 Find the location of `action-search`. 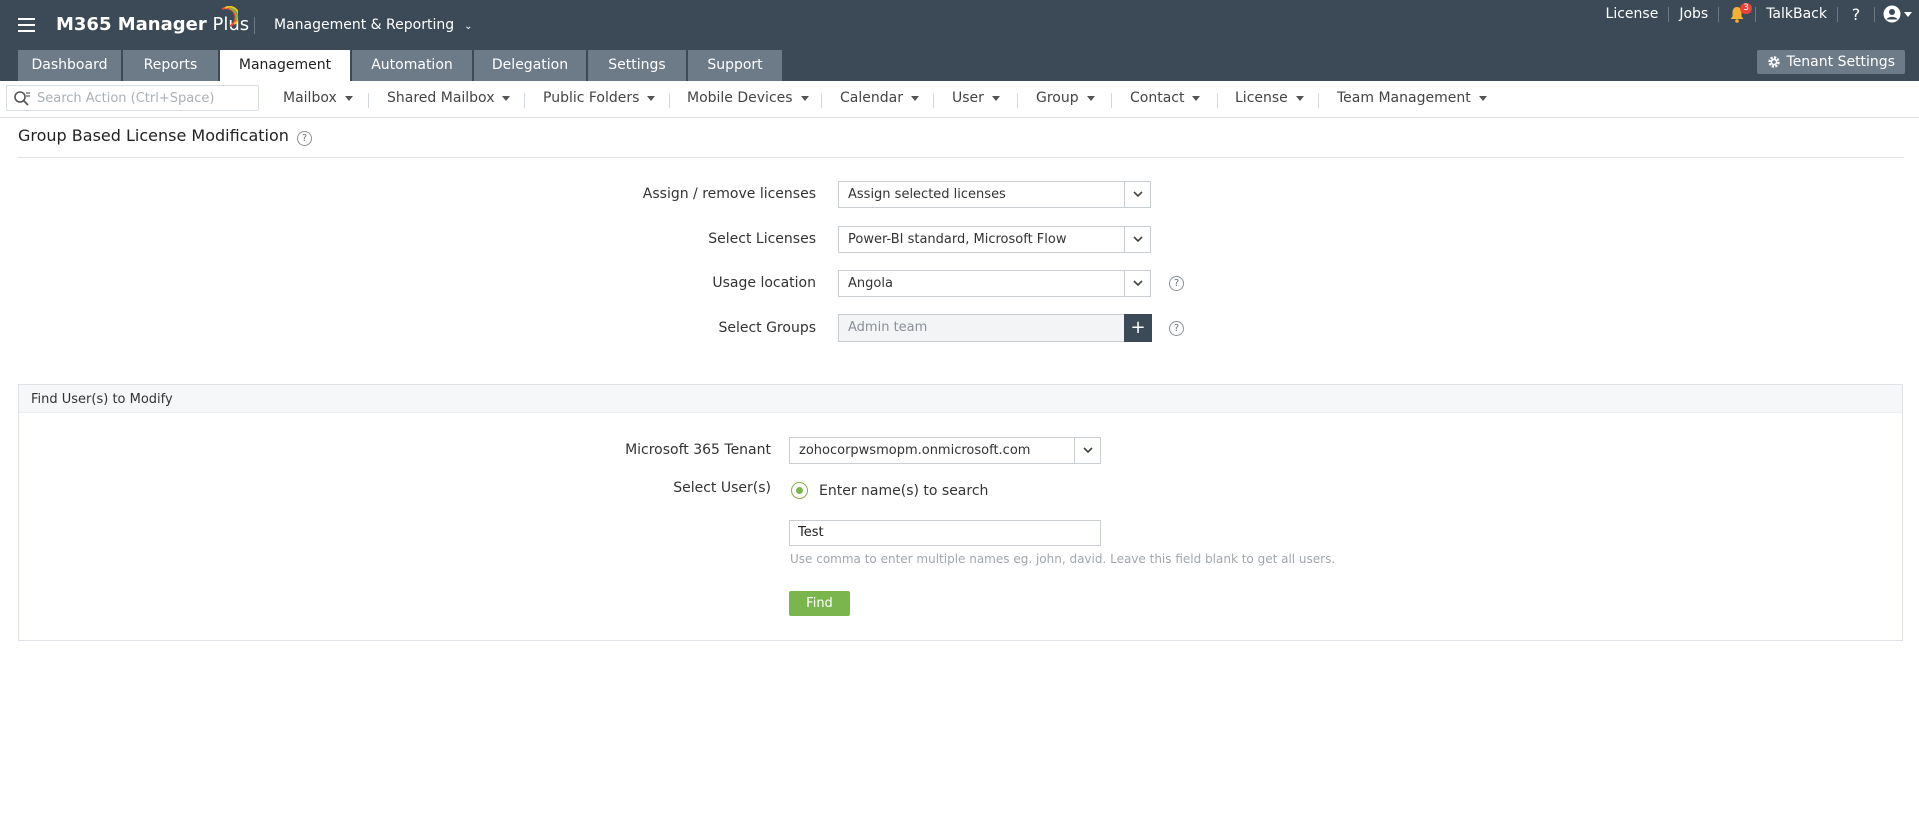

action-search is located at coordinates (132, 98).